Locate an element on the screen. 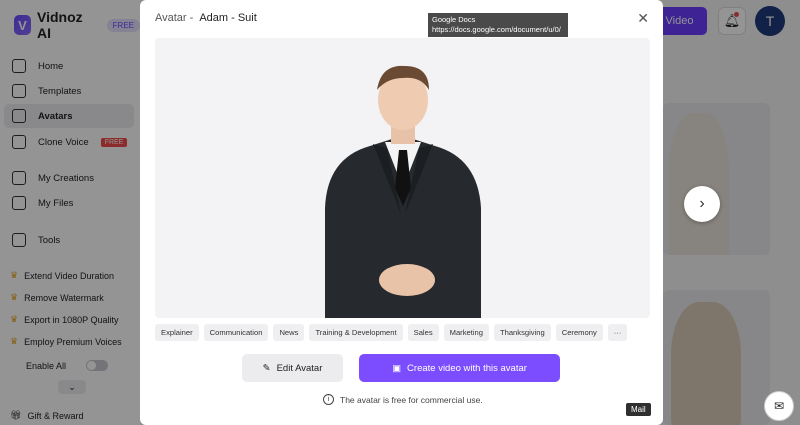 The width and height of the screenshot is (800, 425). edit-avatar-button: ✎ Edit Avatar is located at coordinates (292, 368).